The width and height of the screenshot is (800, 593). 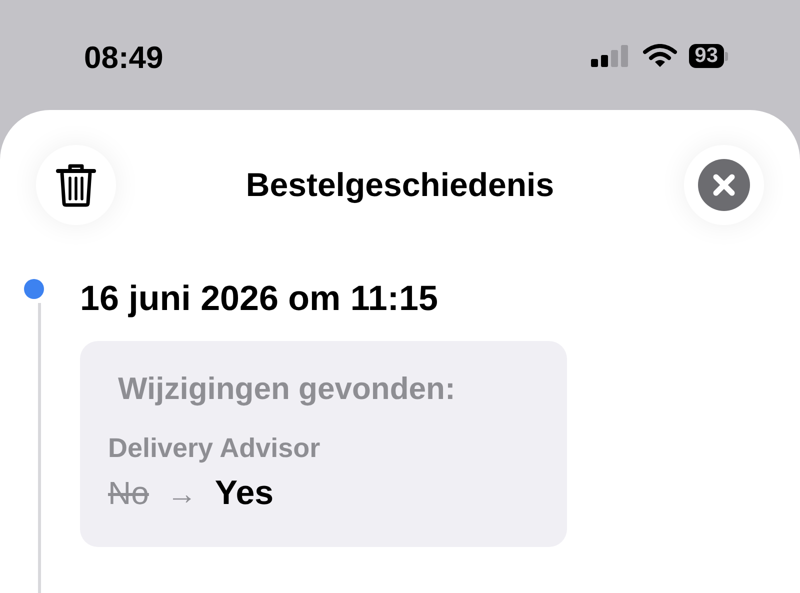 What do you see at coordinates (34, 289) in the screenshot?
I see `timeline-dot` at bounding box center [34, 289].